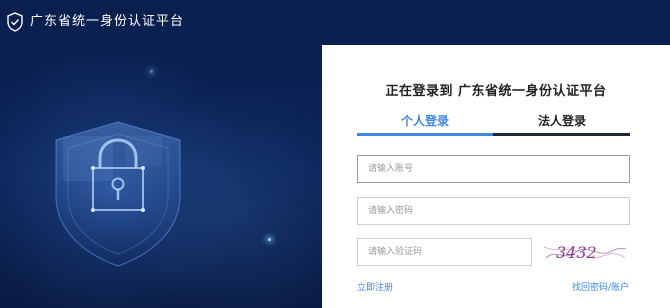 This screenshot has height=308, width=670. What do you see at coordinates (562, 121) in the screenshot?
I see `tab-legal-login: 法人登录` at bounding box center [562, 121].